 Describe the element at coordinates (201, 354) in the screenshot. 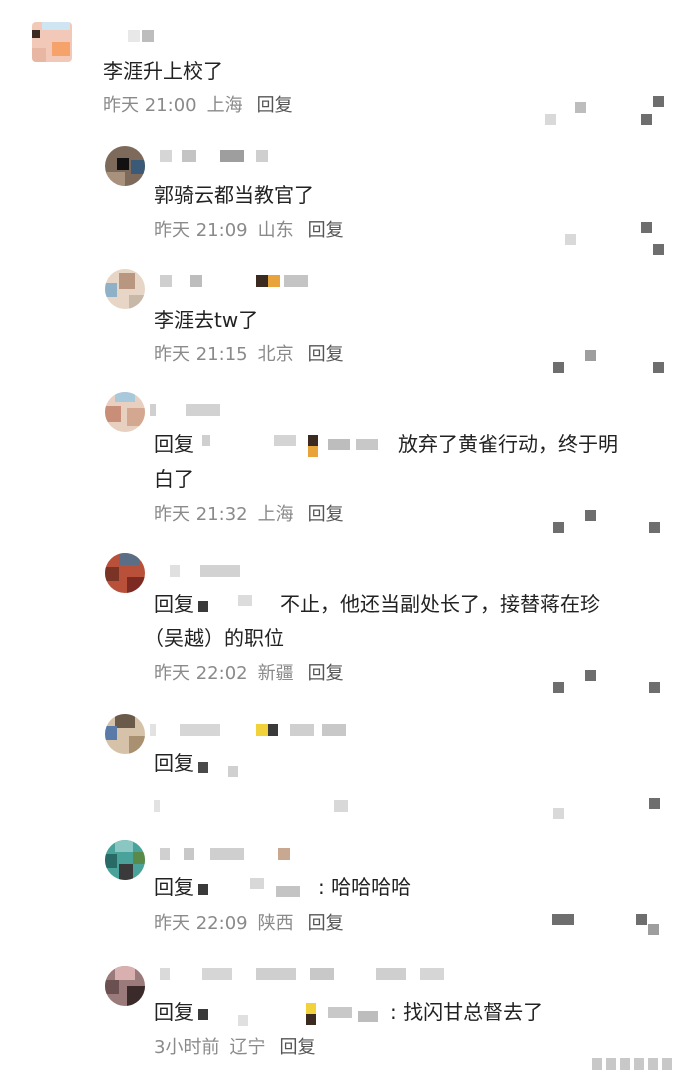

I see `comment-time: 昨天 21:15` at that location.